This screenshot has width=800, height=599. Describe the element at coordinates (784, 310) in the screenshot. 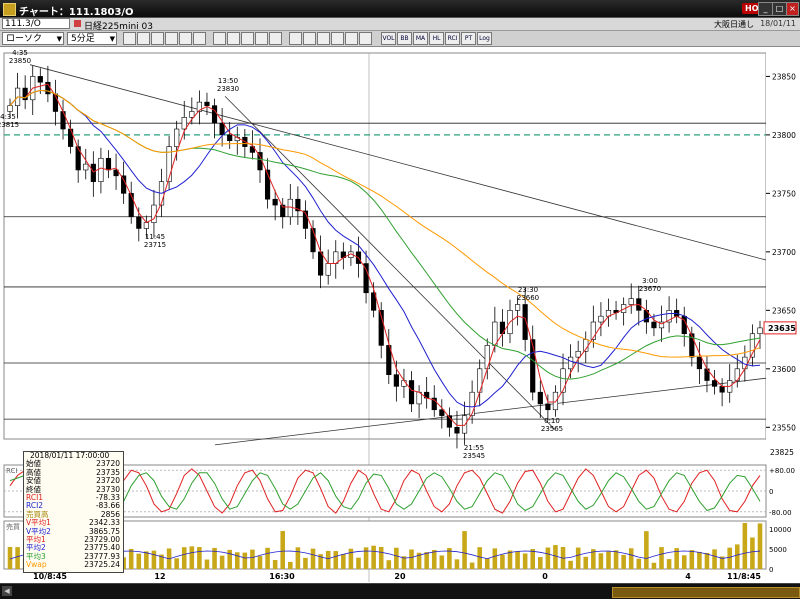

I see `price-tick-label: 23650` at that location.